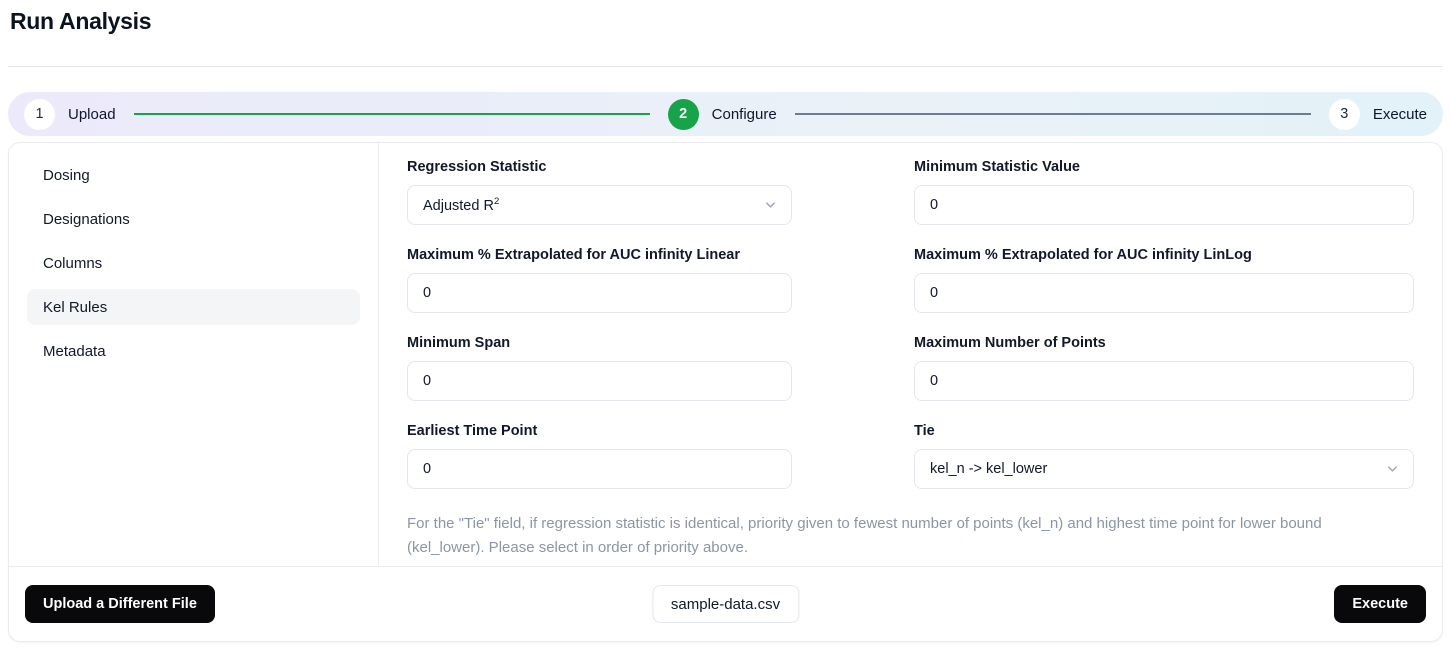  What do you see at coordinates (193, 219) in the screenshot?
I see `sidebar-item-designations: Designations` at bounding box center [193, 219].